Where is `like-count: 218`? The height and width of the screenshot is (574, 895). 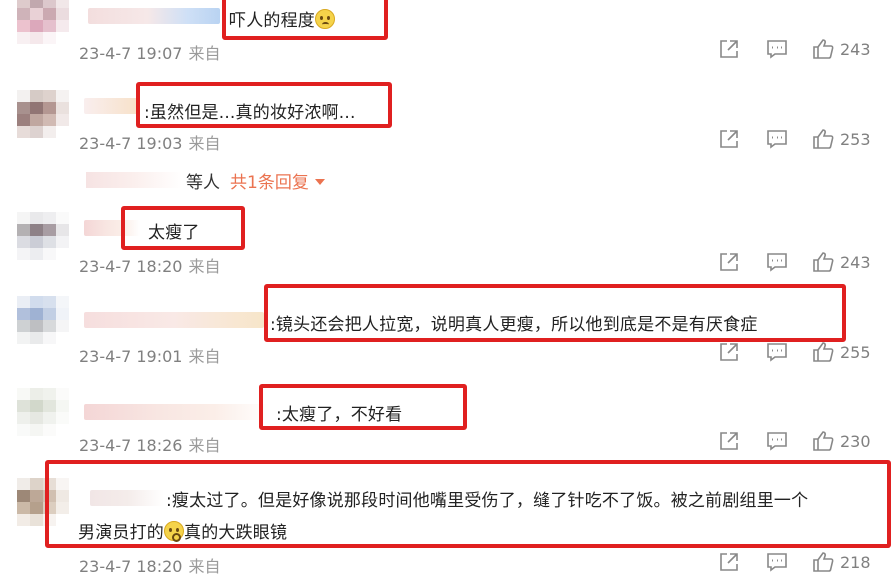
like-count: 218 is located at coordinates (855, 562).